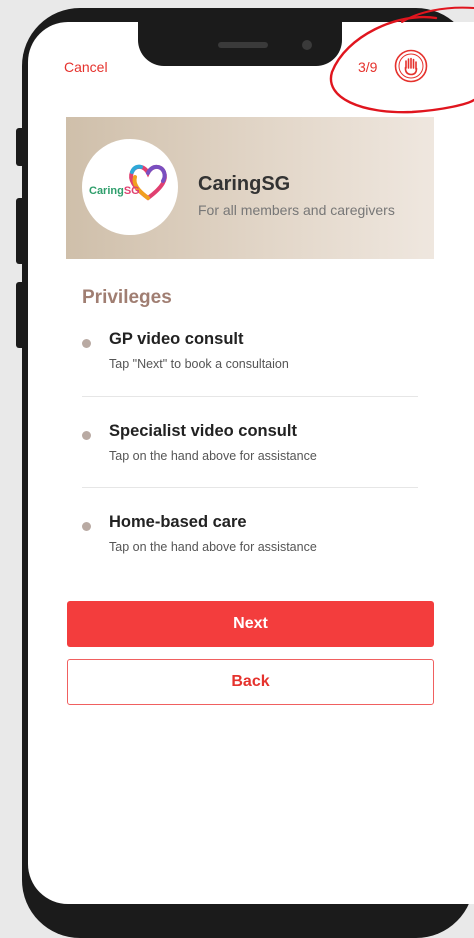 The image size is (474, 938). I want to click on back-button: Back, so click(250, 682).